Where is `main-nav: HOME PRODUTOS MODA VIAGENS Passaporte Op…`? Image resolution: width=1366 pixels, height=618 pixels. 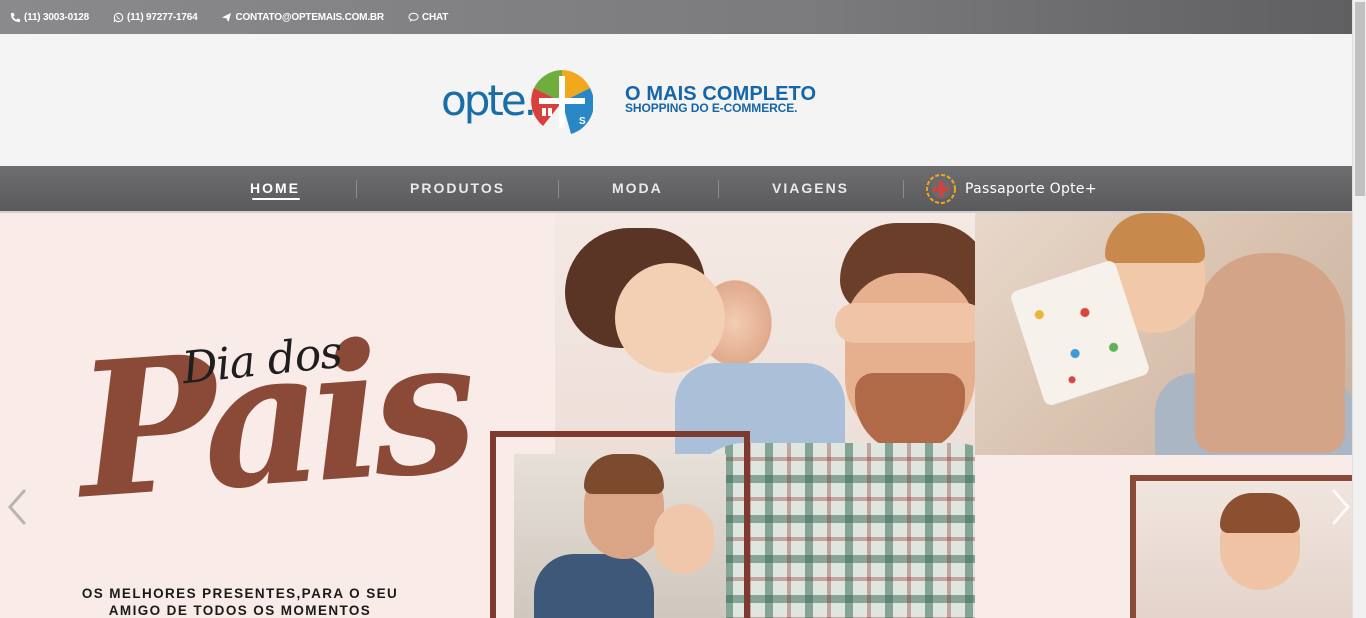
main-nav: HOME PRODUTOS MODA VIAGENS Passaporte Op… is located at coordinates (676, 189).